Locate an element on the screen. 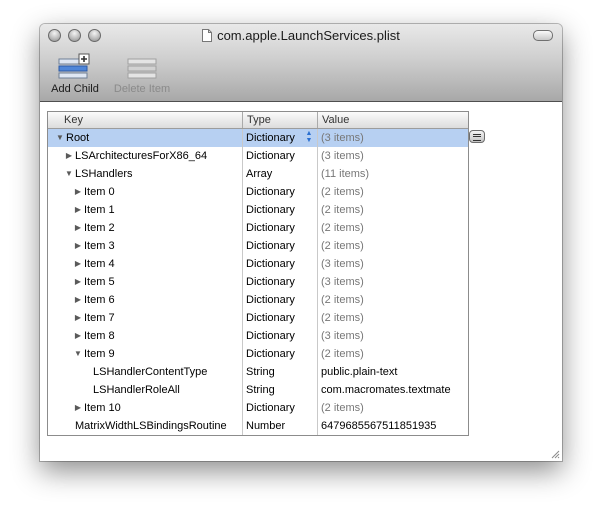 This screenshot has height=516, width=602. key-cell: ▶ Item 10 is located at coordinates (145, 408).